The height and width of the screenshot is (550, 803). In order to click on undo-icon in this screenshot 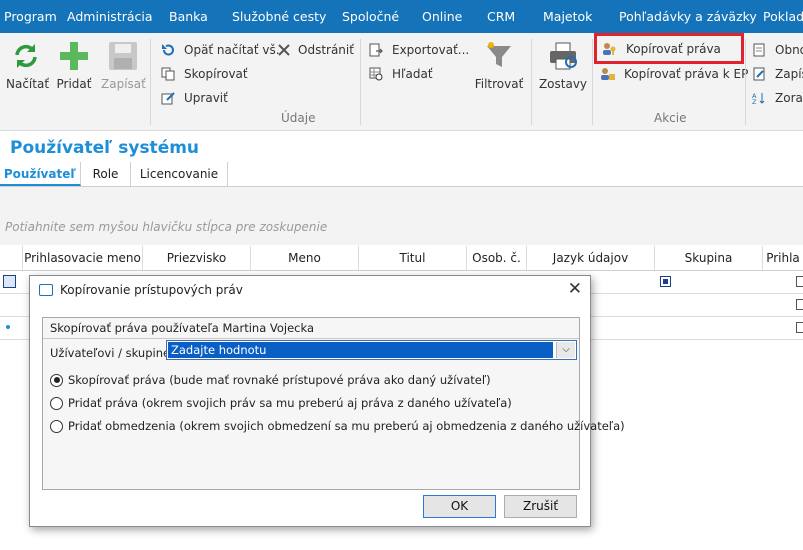, I will do `click(168, 50)`.